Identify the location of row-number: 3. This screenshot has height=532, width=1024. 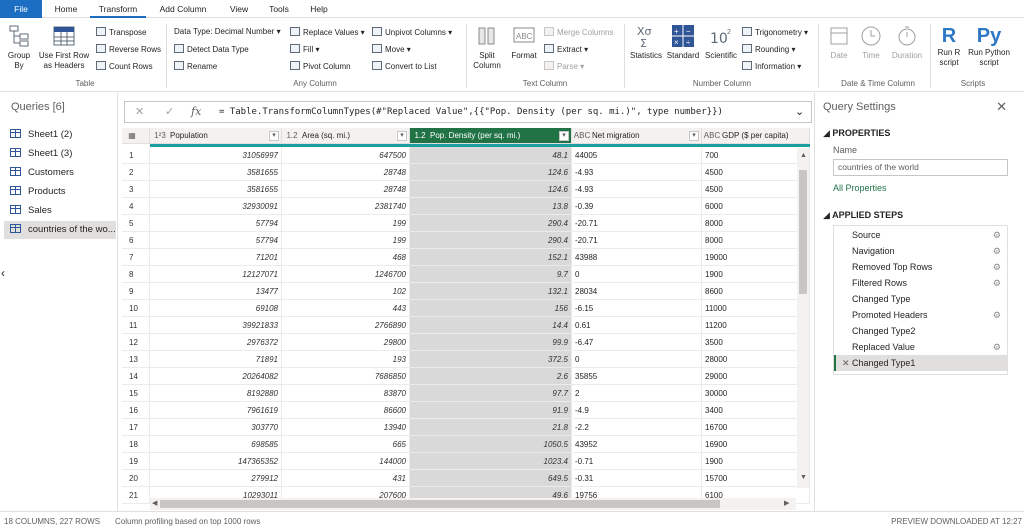
(136, 189).